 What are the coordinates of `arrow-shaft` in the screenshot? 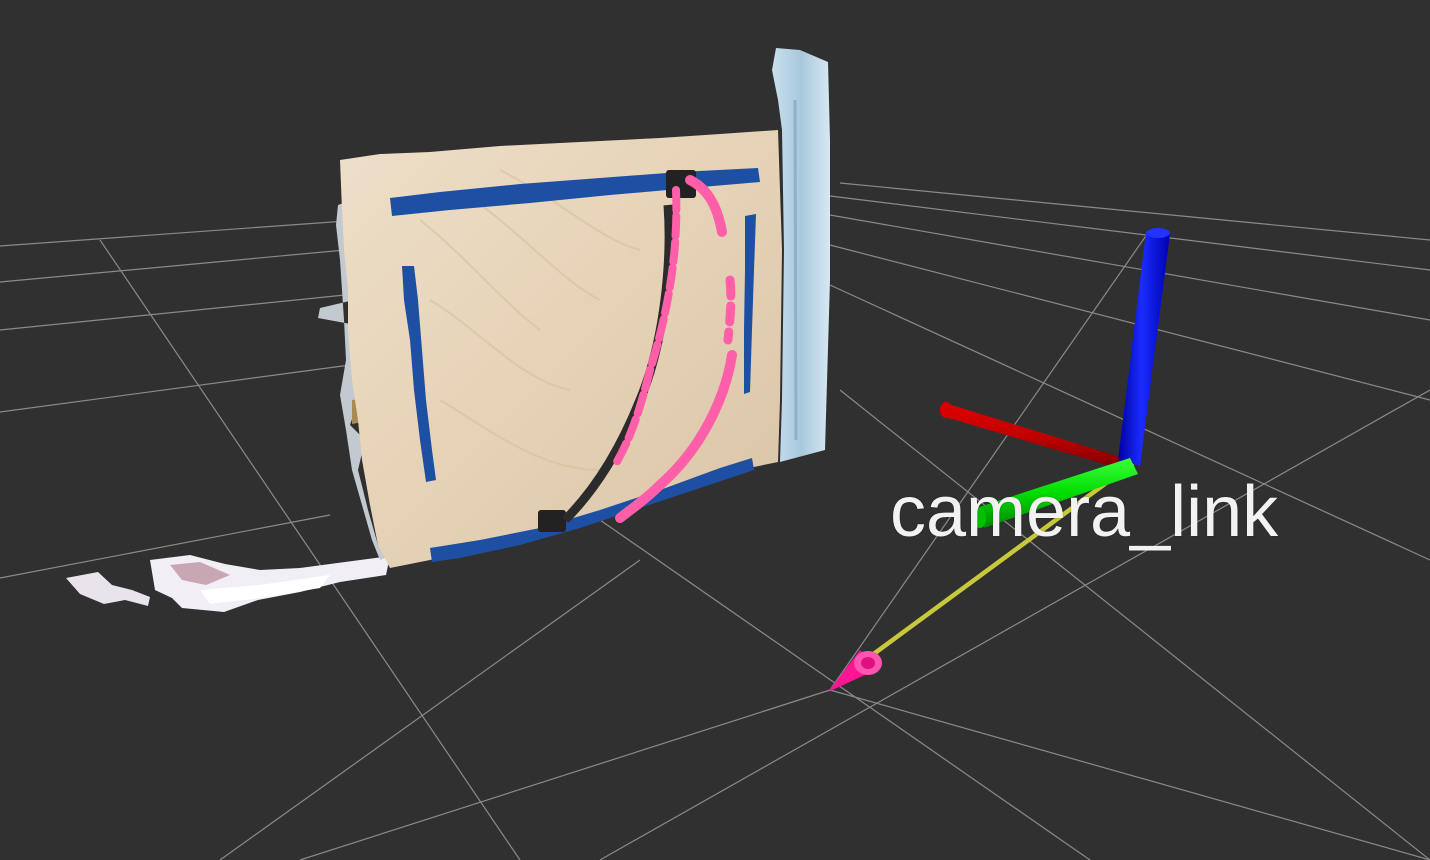 It's located at (996, 564).